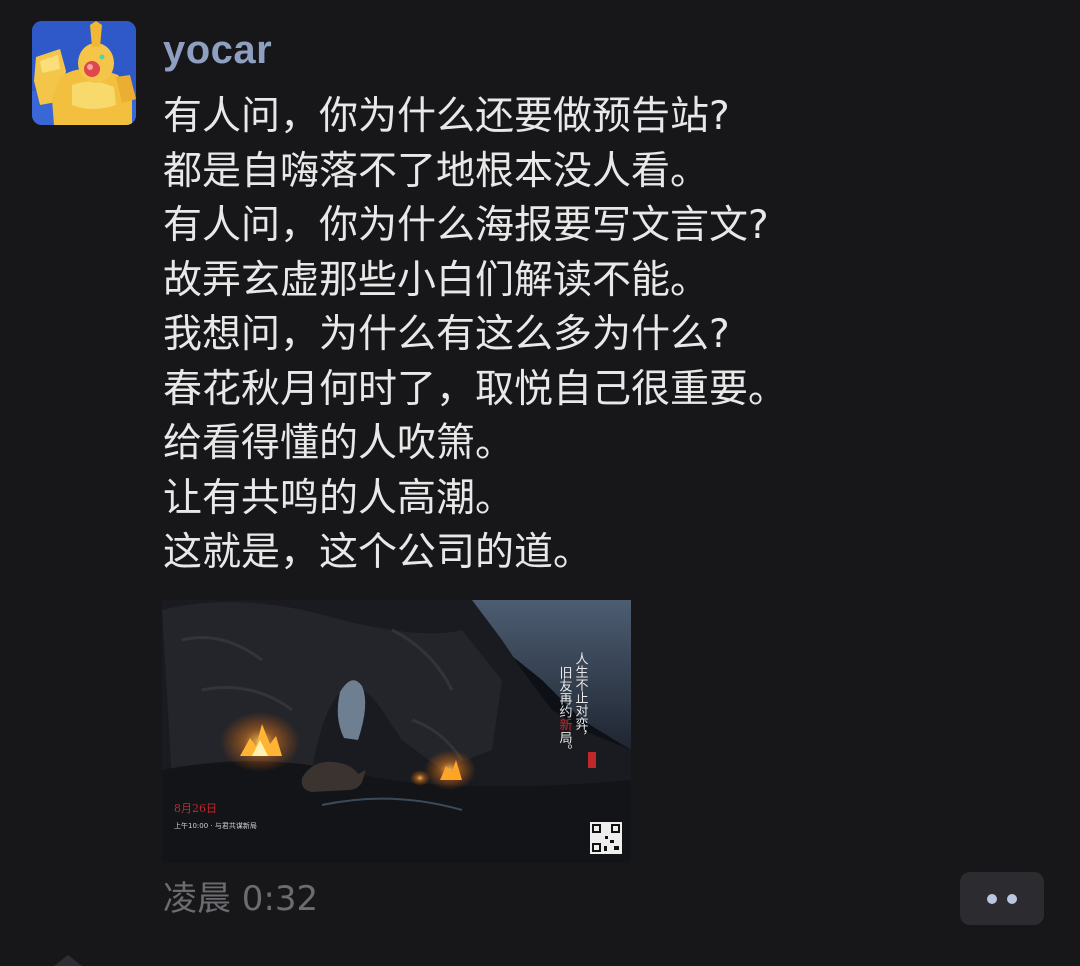  I want to click on message-line: 给看得懂的人吹箫。, so click(339, 443).